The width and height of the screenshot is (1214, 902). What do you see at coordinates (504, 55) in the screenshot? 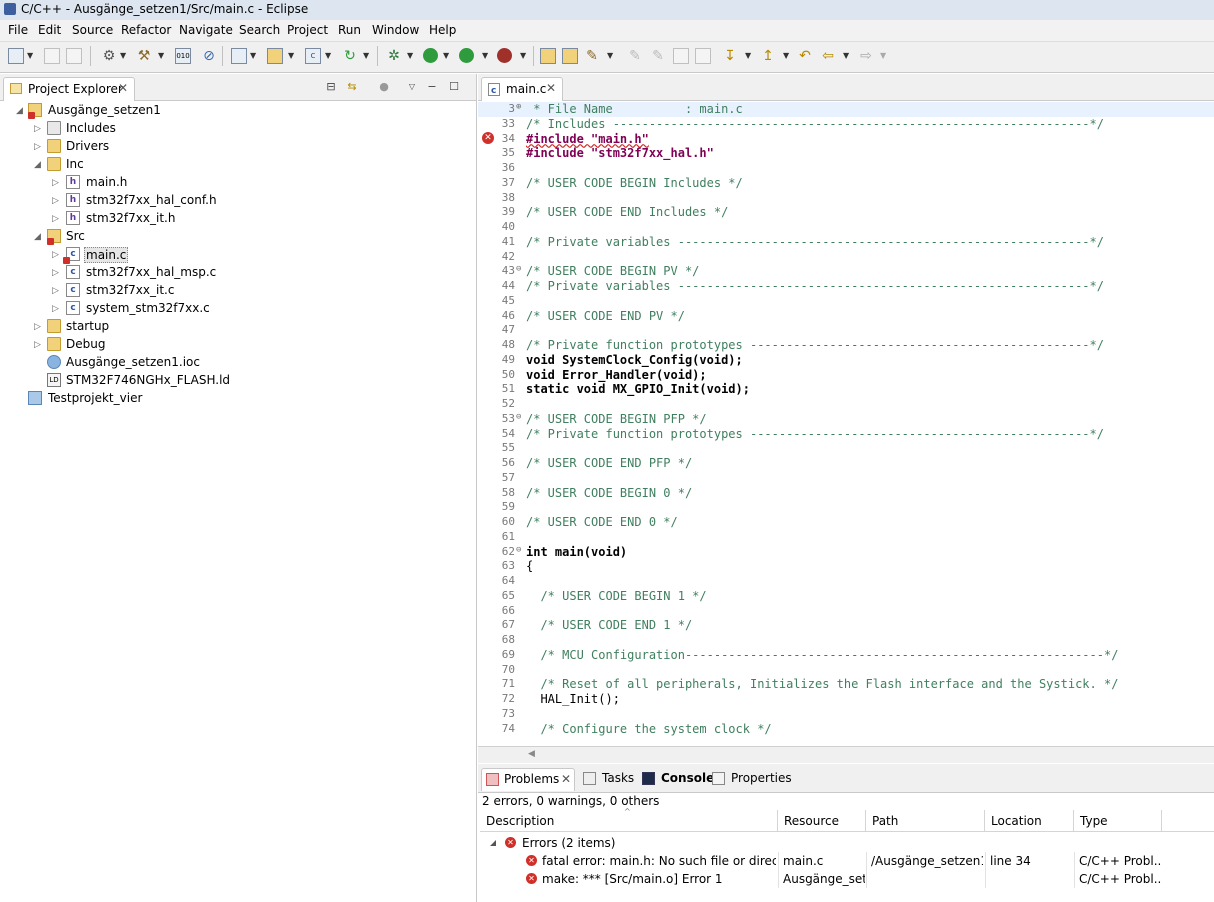
I see `stop-icon` at bounding box center [504, 55].